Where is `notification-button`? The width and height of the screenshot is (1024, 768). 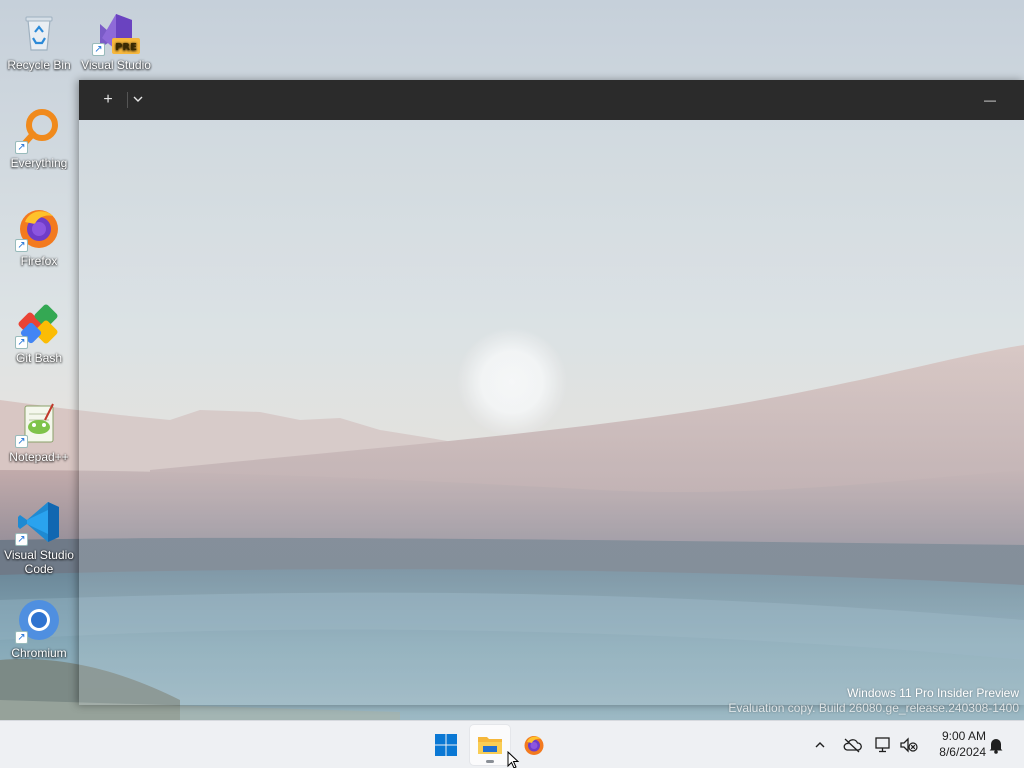
notification-button is located at coordinates (996, 745).